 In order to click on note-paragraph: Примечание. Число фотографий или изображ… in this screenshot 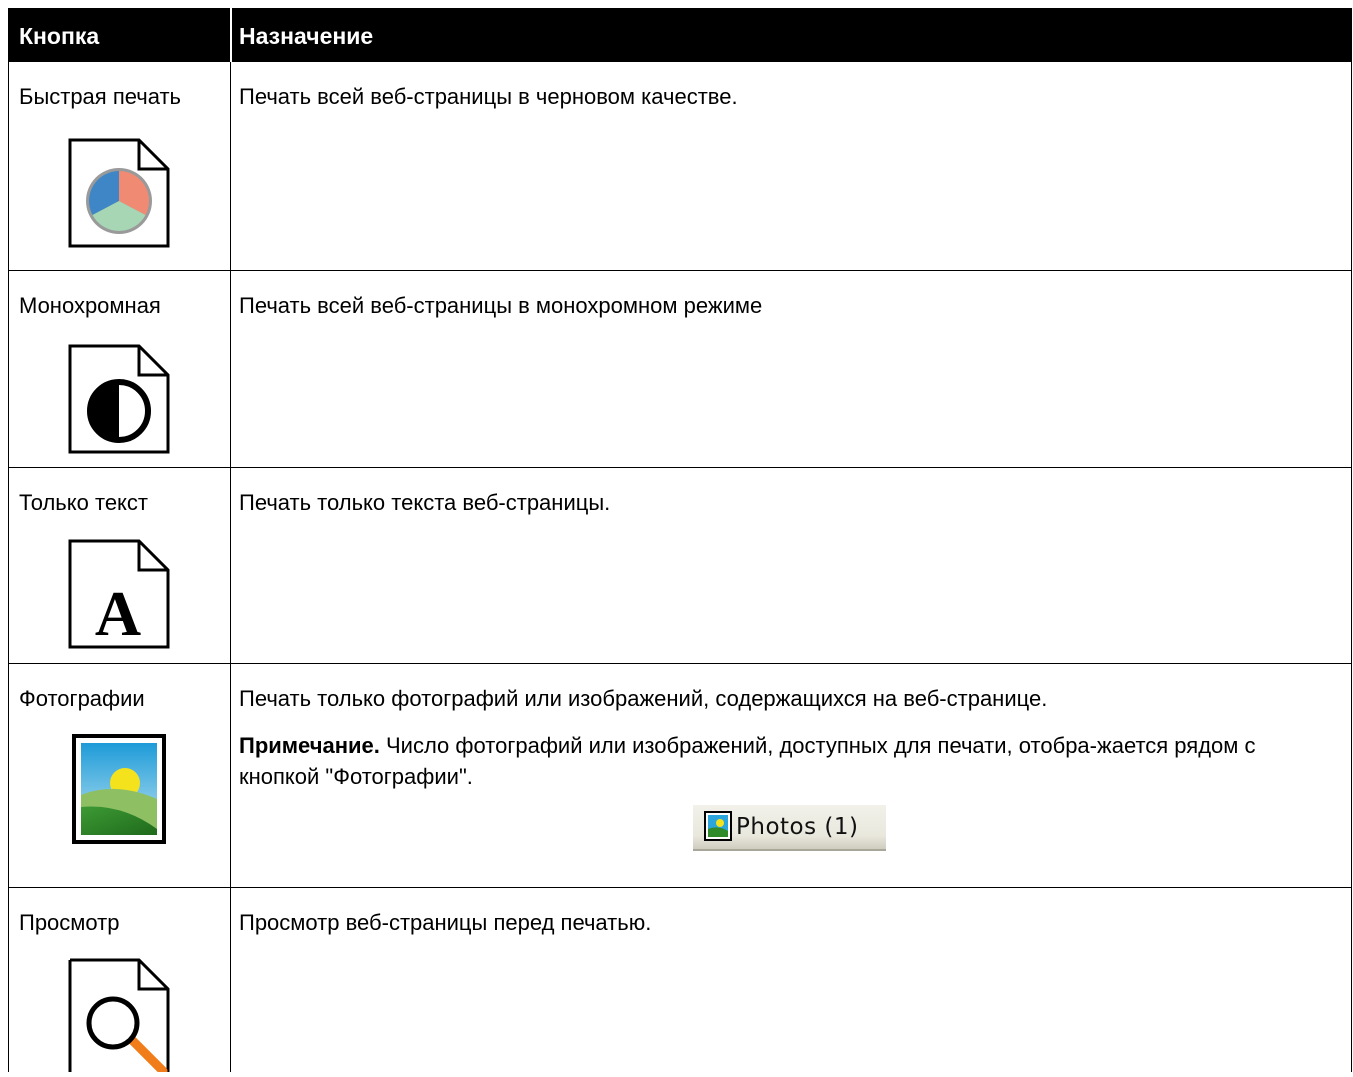, I will do `click(784, 761)`.